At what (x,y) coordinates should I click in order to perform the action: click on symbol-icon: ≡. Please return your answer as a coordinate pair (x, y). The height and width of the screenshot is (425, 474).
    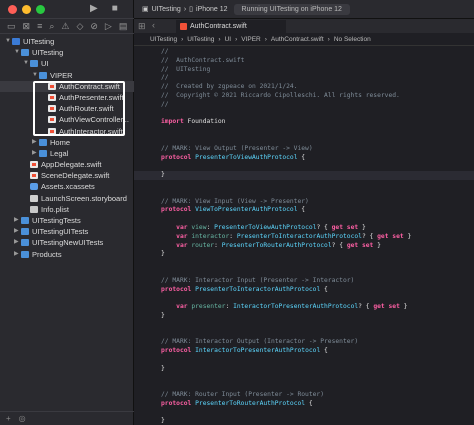
    Looking at the image, I should click on (39, 26).